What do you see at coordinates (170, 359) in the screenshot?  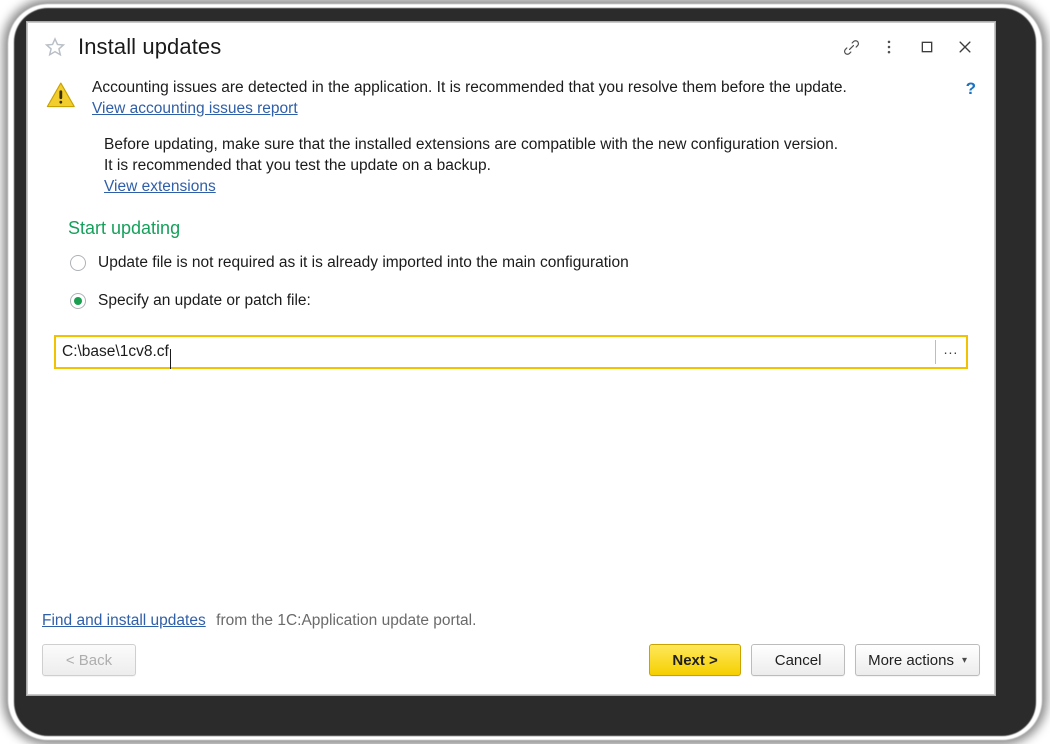 I see `text-cursor` at bounding box center [170, 359].